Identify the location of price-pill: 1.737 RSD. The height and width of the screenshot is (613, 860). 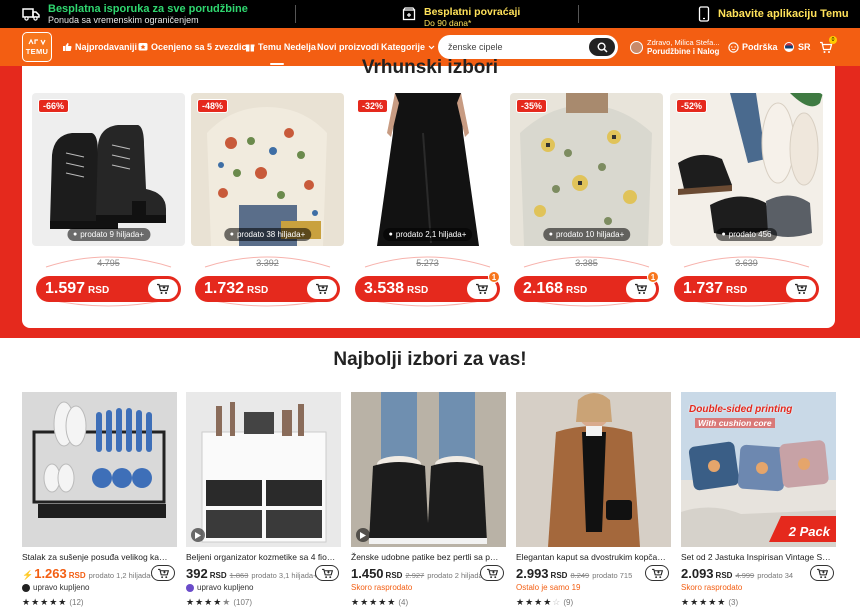
(746, 289).